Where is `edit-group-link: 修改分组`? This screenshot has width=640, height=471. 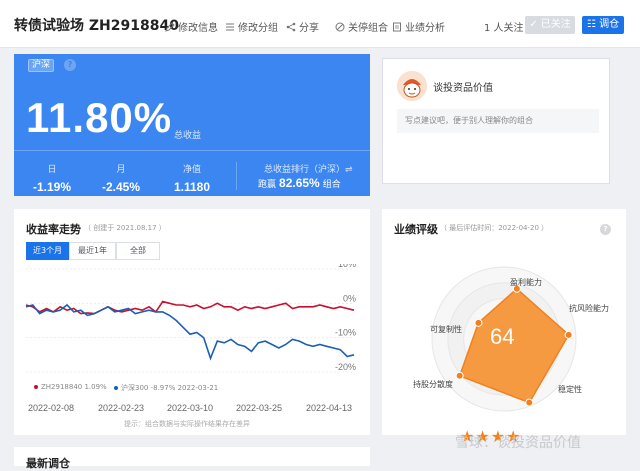 edit-group-link: 修改分组 is located at coordinates (251, 26).